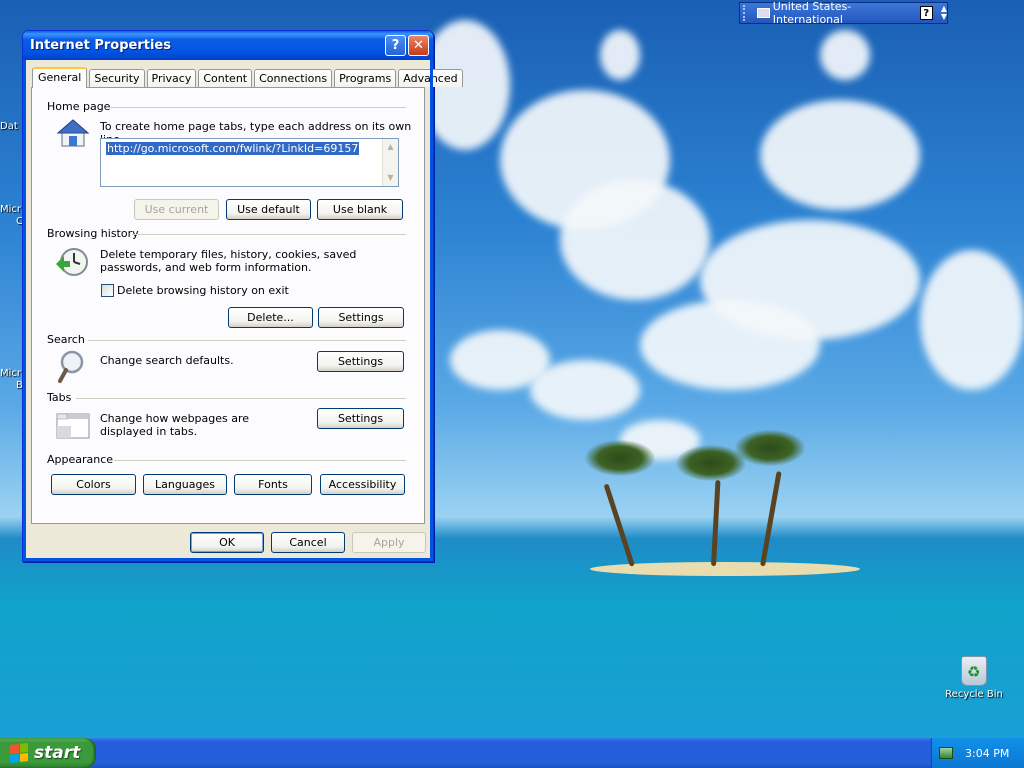  I want to click on search-title: Search, so click(66, 339).